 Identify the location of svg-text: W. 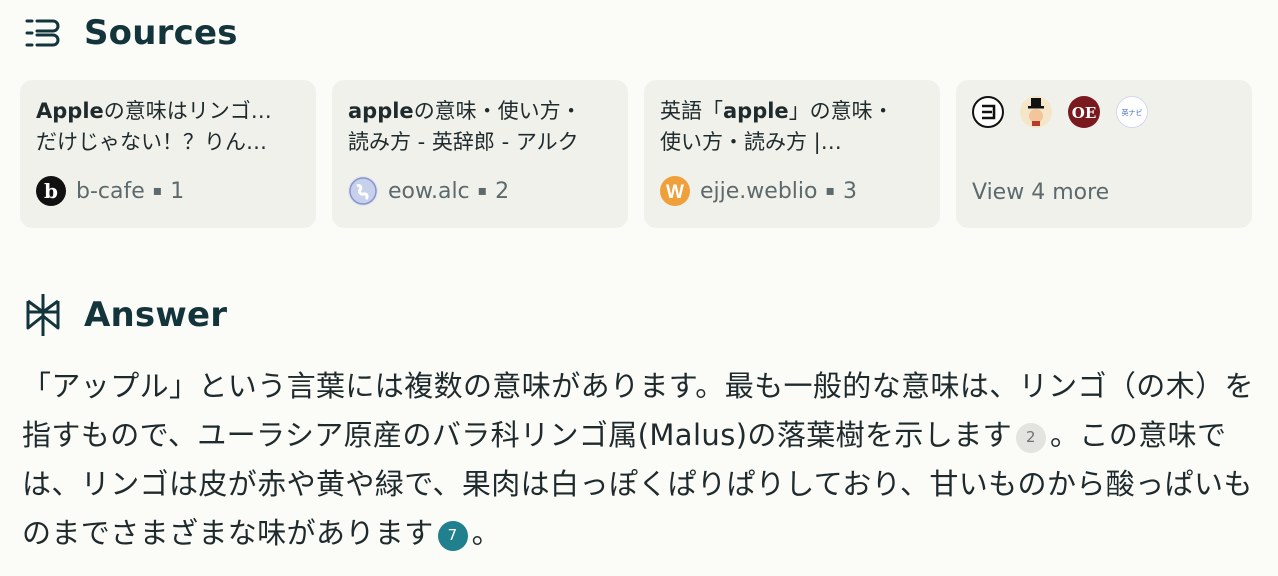
(675, 192).